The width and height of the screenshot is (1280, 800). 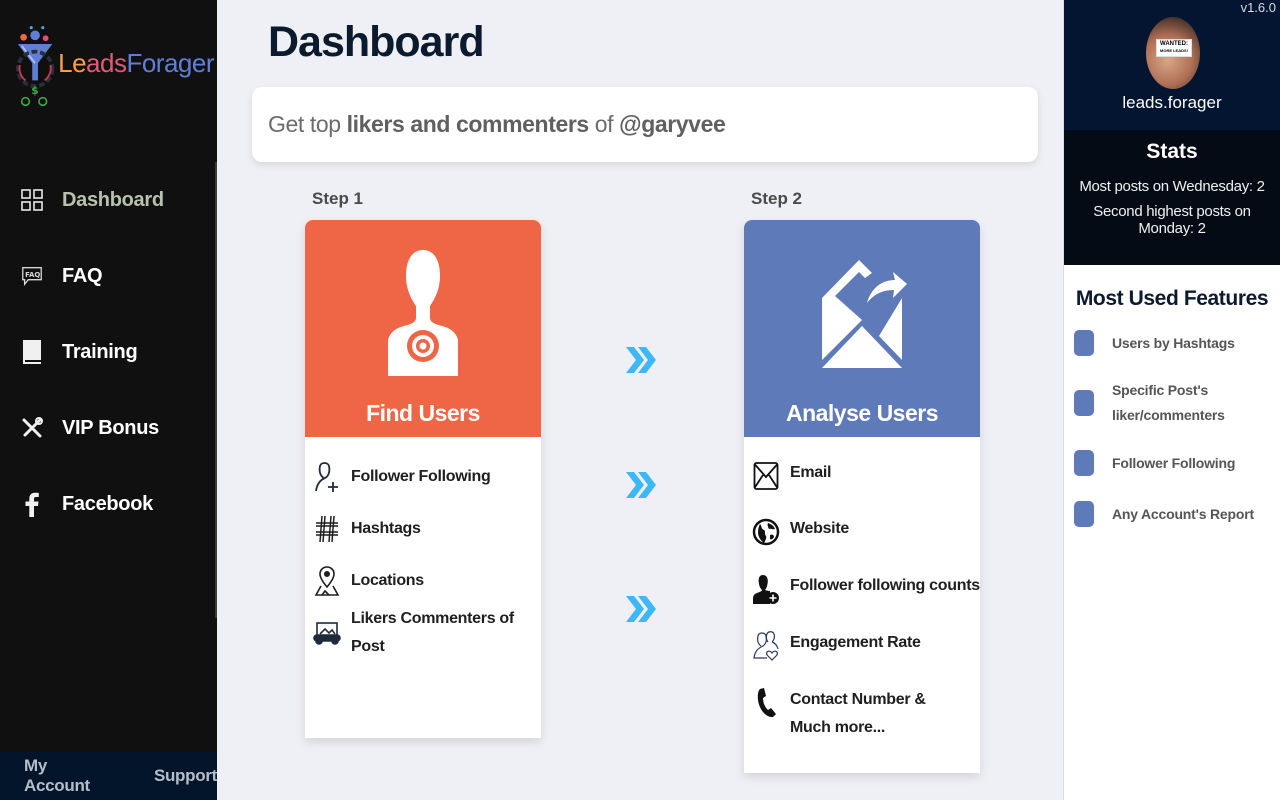 I want to click on find-users-header: Find Users, so click(x=423, y=328).